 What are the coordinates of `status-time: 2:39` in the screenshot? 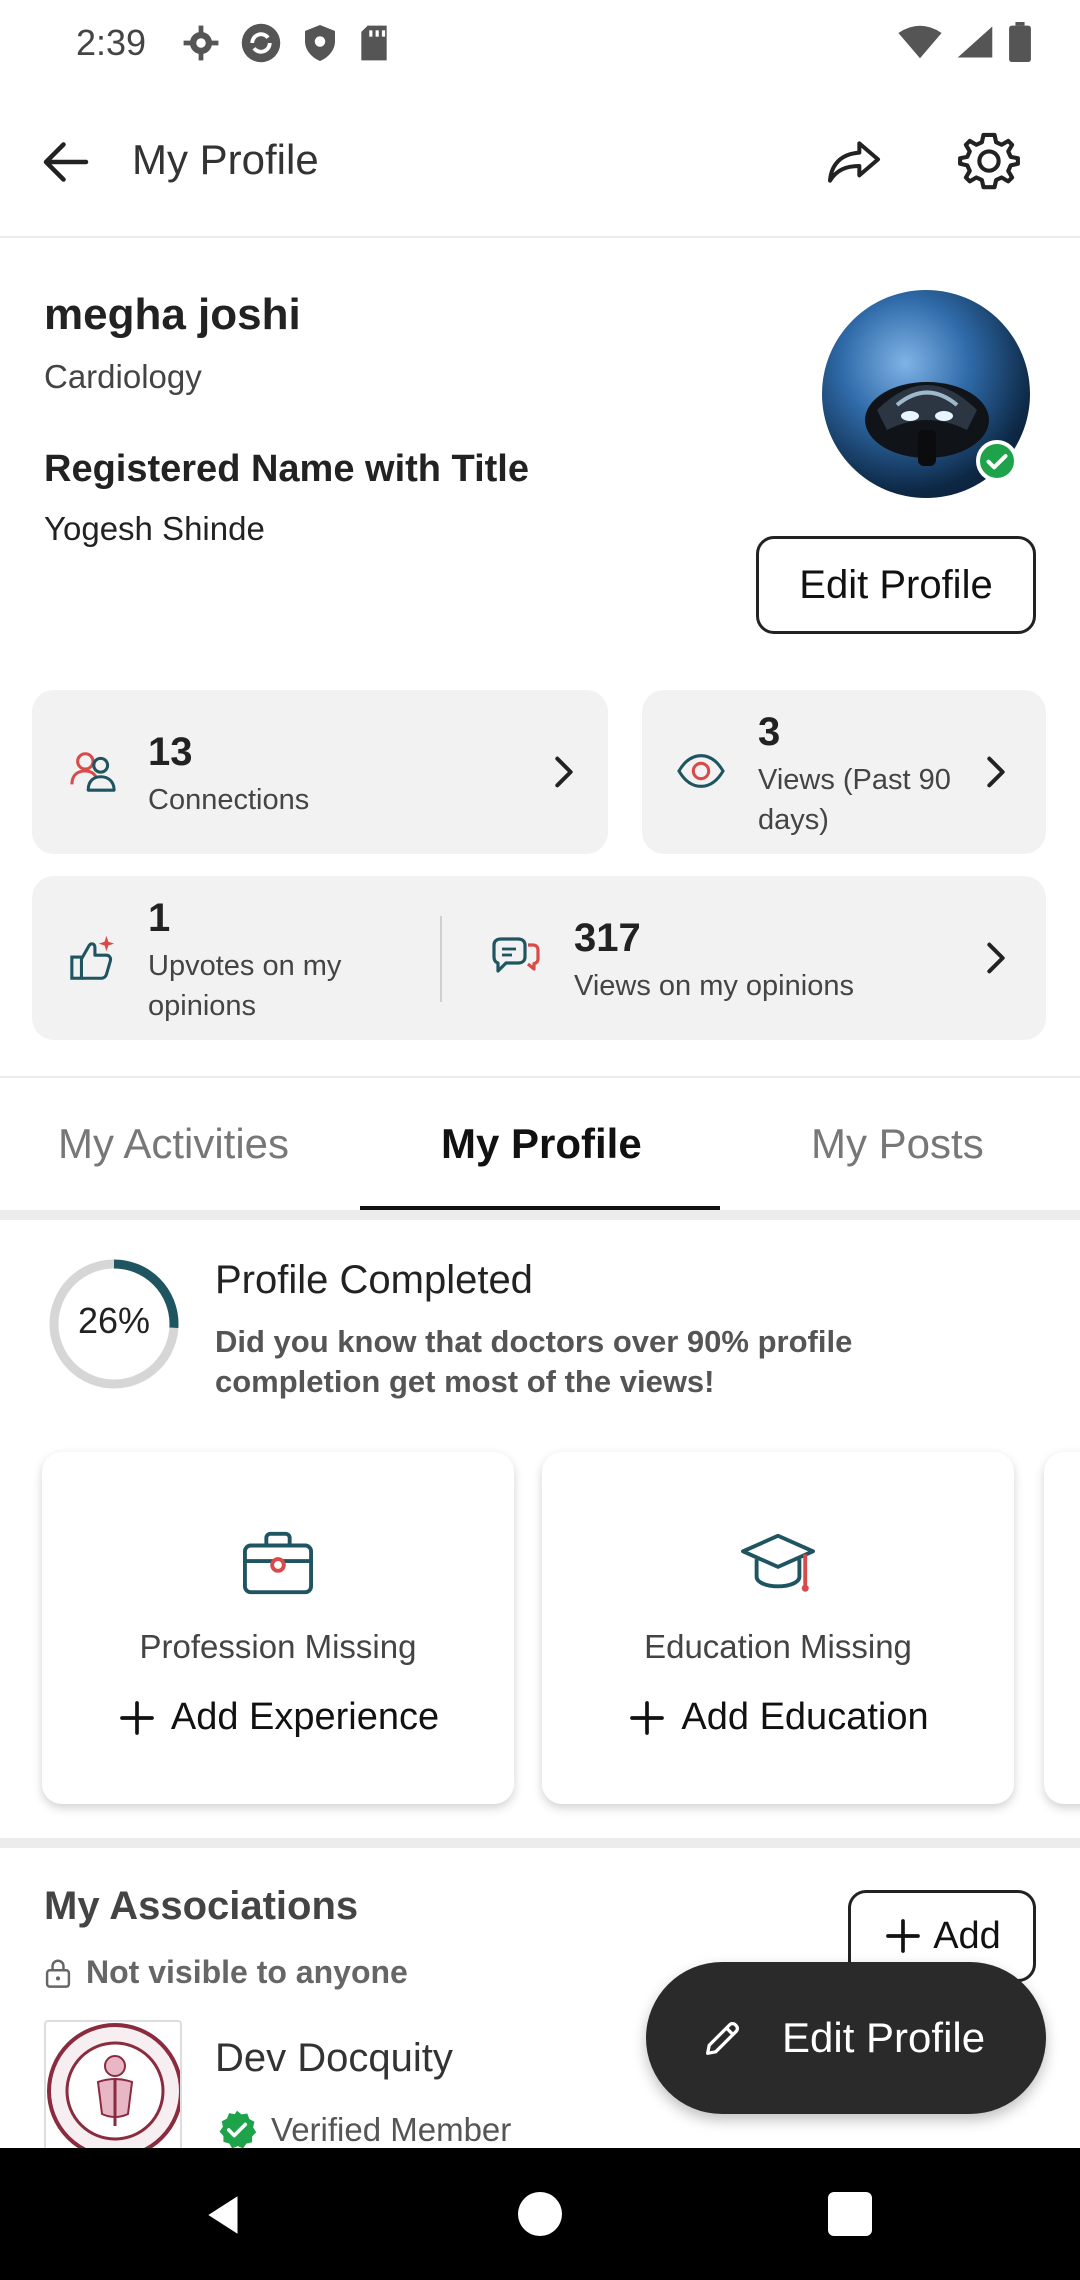 It's located at (111, 42).